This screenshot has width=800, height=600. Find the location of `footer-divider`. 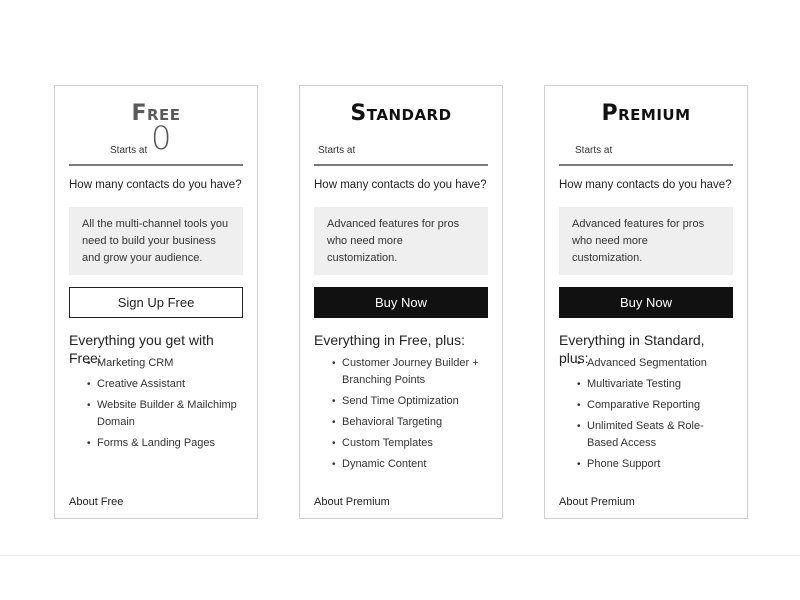

footer-divider is located at coordinates (400, 555).